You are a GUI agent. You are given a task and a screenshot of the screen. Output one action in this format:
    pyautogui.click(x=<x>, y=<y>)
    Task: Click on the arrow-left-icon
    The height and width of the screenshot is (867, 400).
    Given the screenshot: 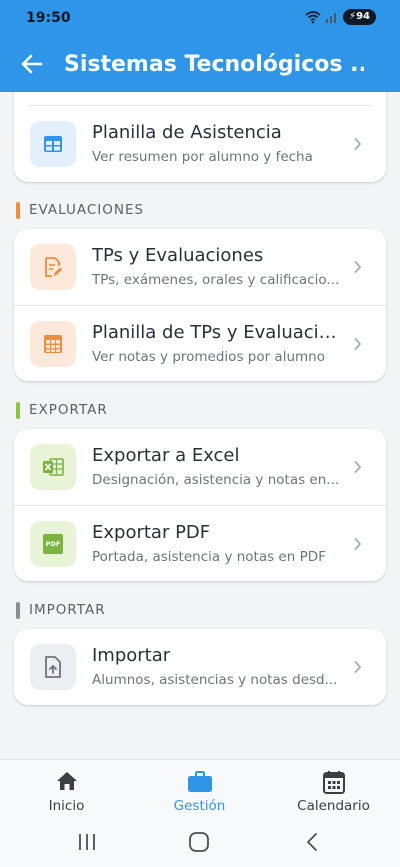 What is the action you would take?
    pyautogui.click(x=32, y=64)
    